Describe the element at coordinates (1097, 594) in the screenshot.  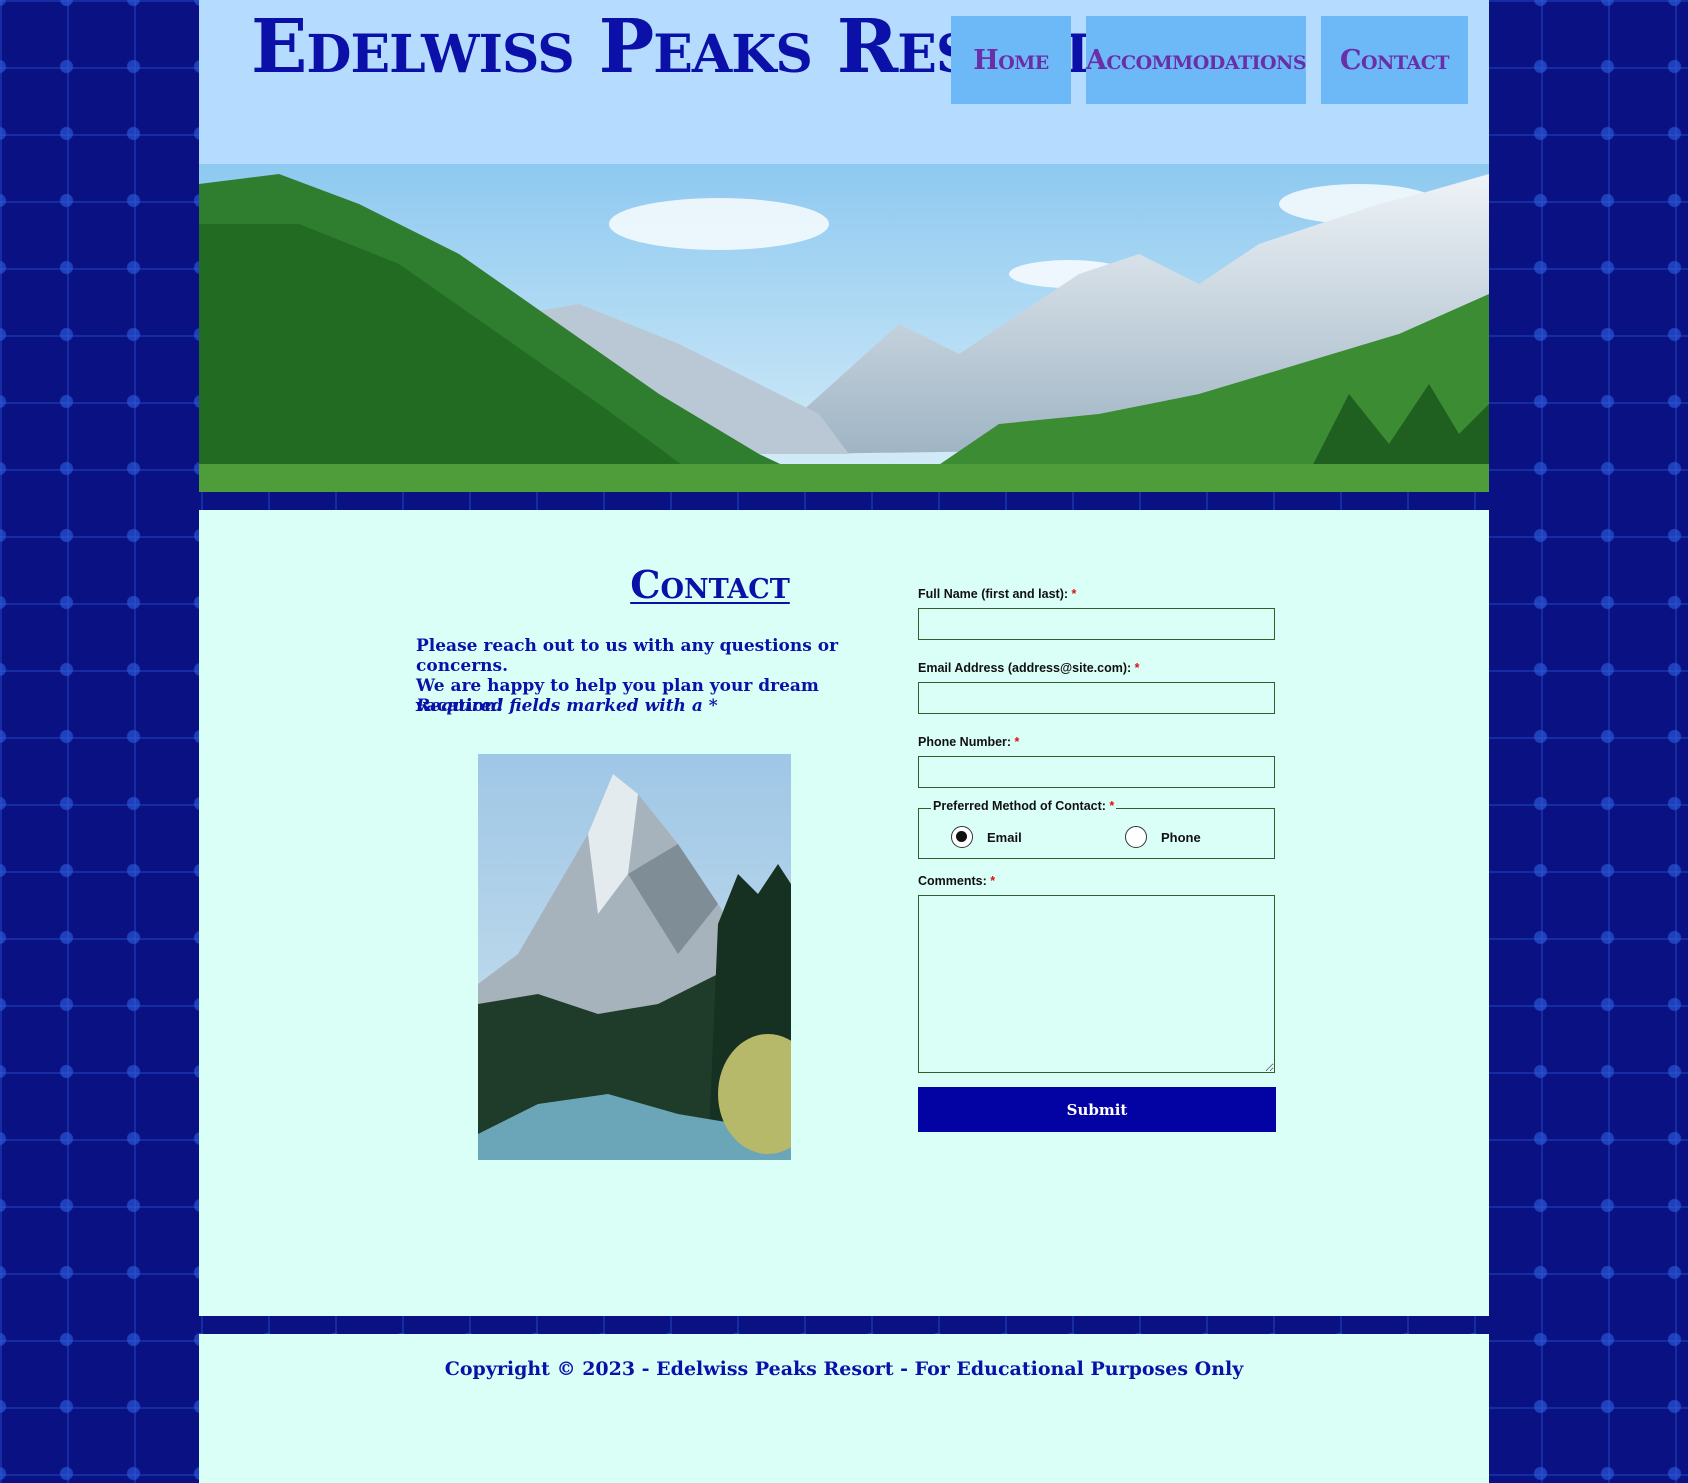
I see `full-name-label: Full Name (first and last): *` at that location.